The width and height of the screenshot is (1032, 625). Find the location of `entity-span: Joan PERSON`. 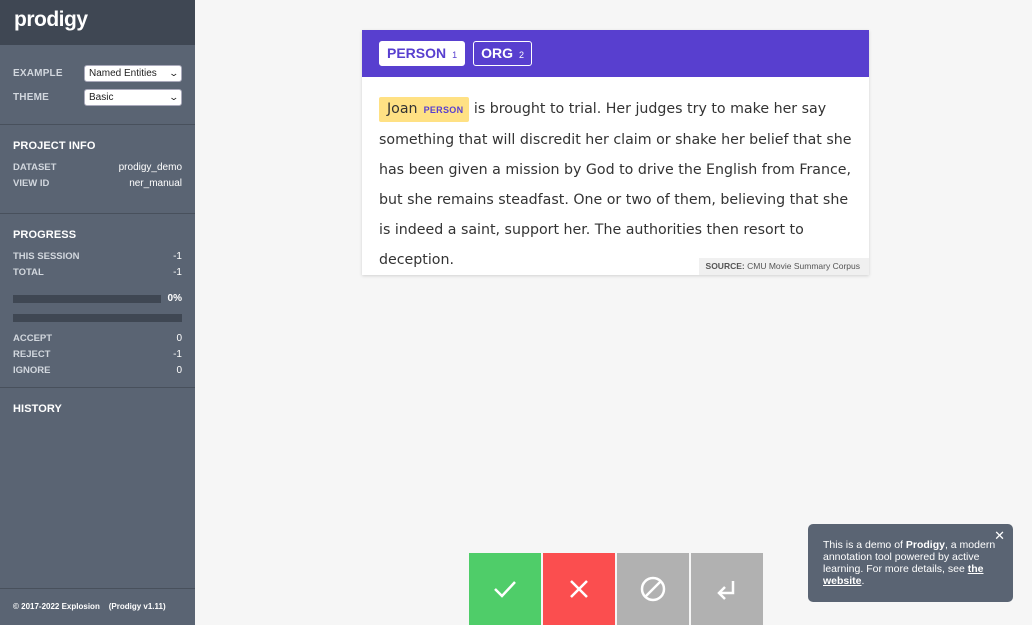

entity-span: Joan PERSON is located at coordinates (424, 109).